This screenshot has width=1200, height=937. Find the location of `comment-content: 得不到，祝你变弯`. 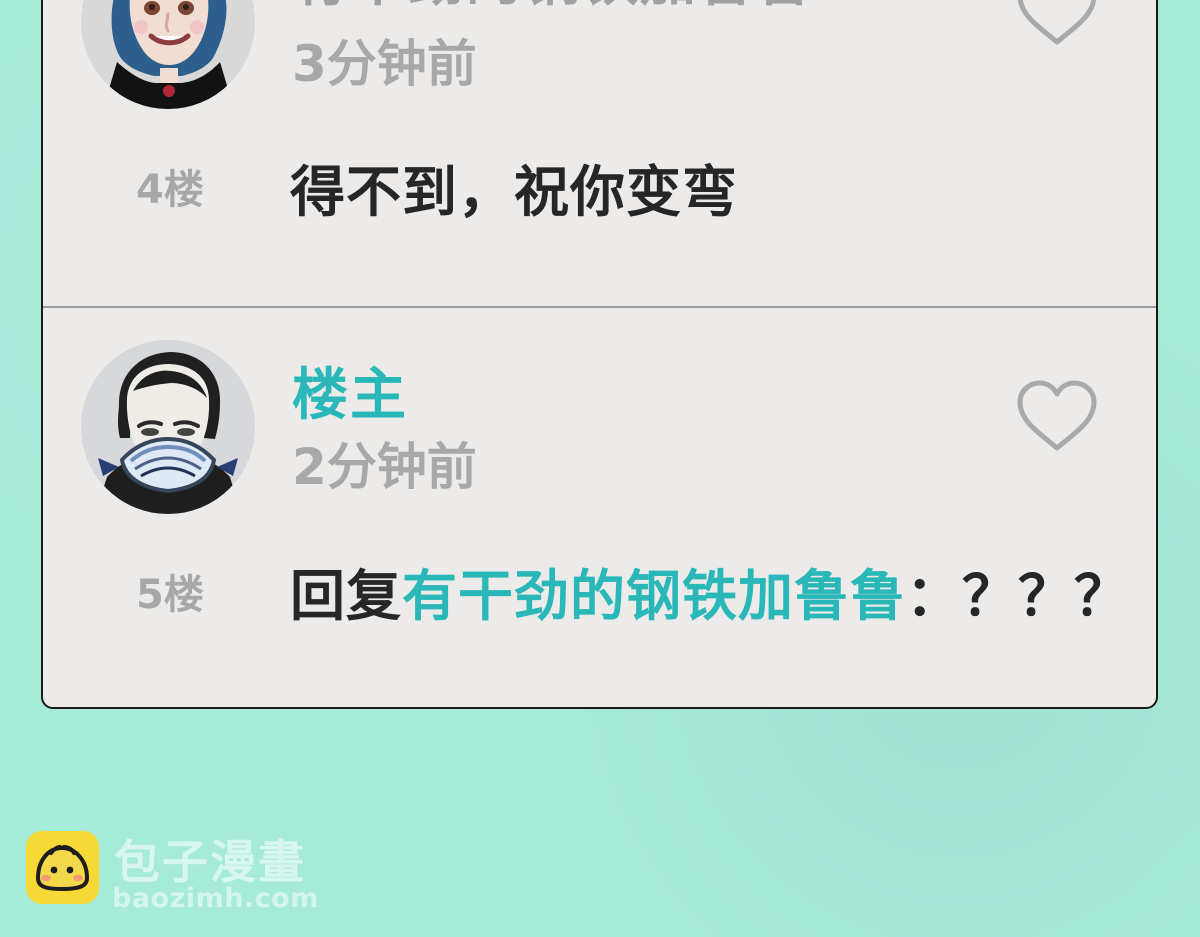

comment-content: 得不到，祝你变弯 is located at coordinates (514, 192).